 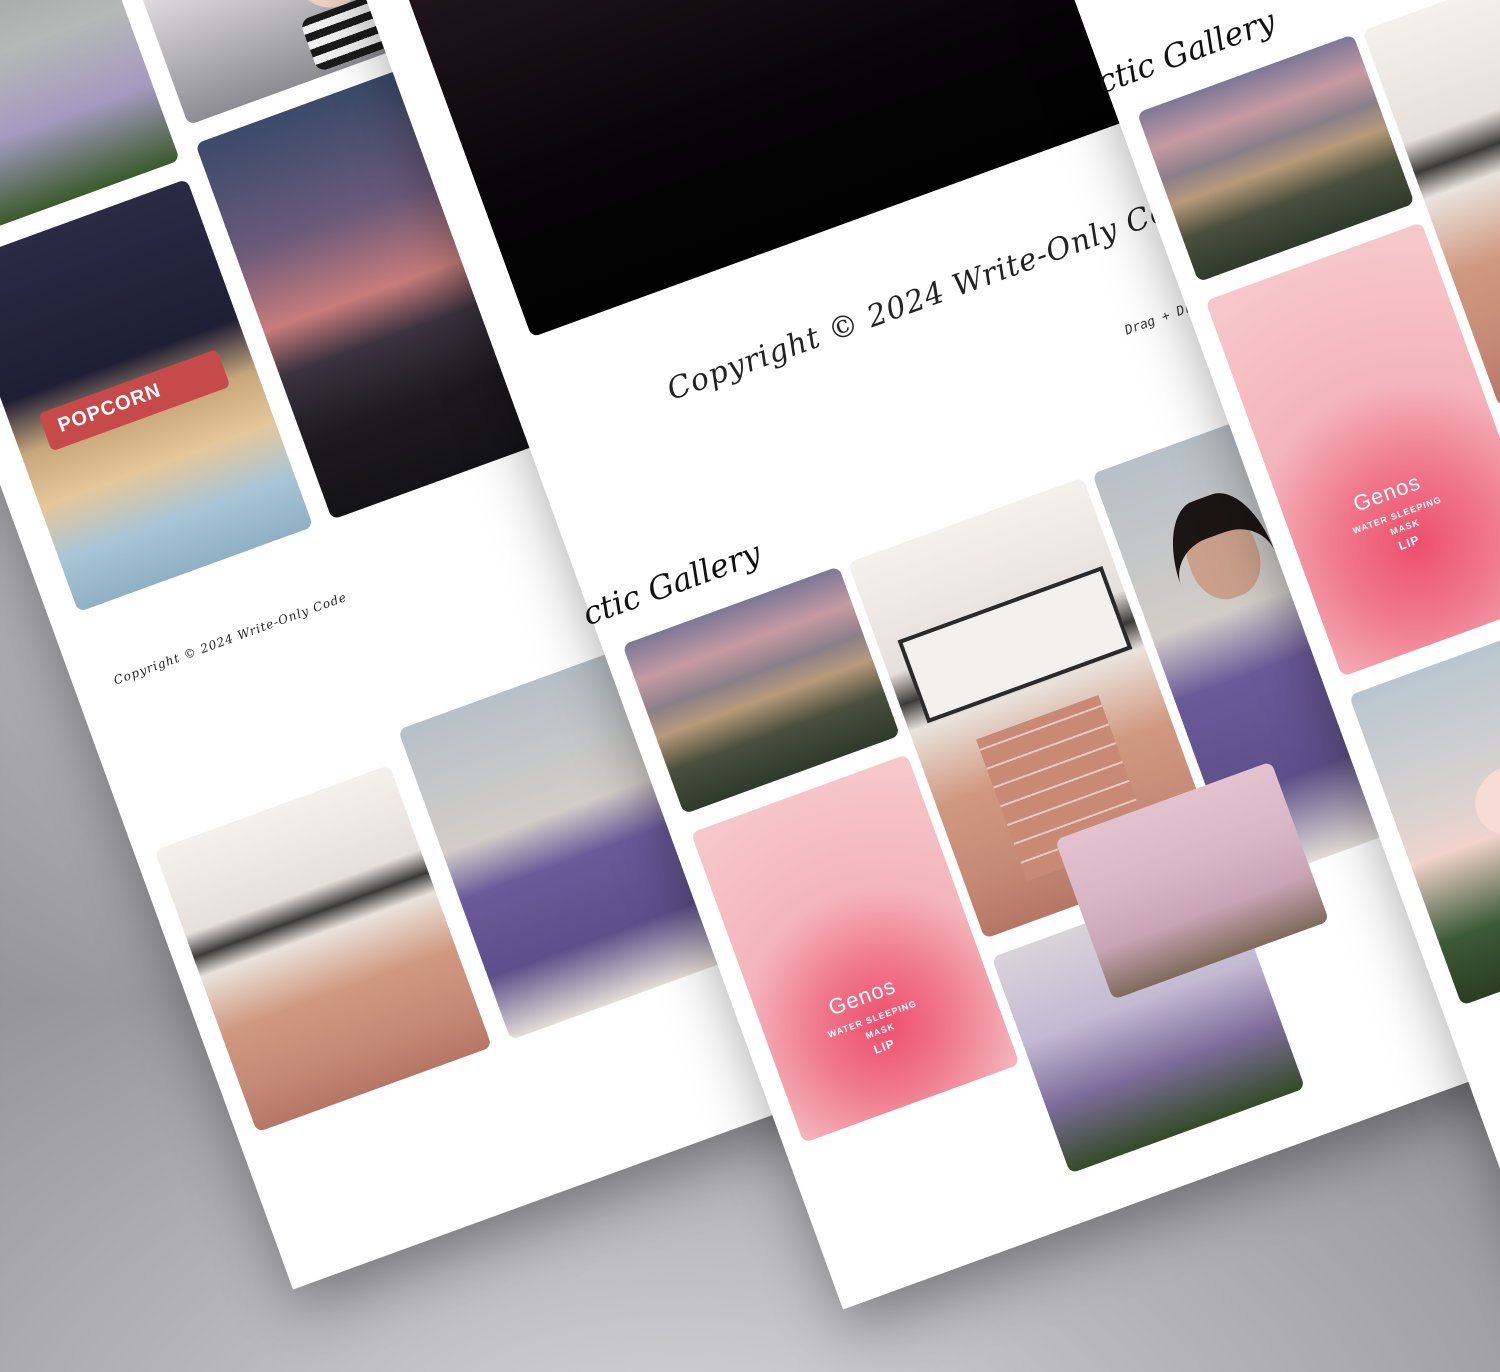 What do you see at coordinates (1482, 800) in the screenshot?
I see `rose-bloom-shape` at bounding box center [1482, 800].